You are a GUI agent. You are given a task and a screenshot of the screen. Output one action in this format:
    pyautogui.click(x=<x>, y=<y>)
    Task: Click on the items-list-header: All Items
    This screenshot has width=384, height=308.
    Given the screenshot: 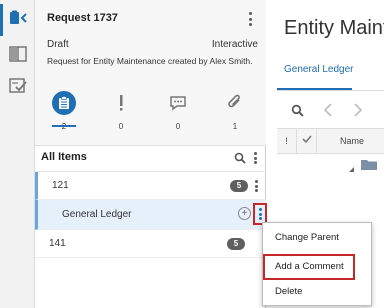 What is the action you would take?
    pyautogui.click(x=150, y=159)
    